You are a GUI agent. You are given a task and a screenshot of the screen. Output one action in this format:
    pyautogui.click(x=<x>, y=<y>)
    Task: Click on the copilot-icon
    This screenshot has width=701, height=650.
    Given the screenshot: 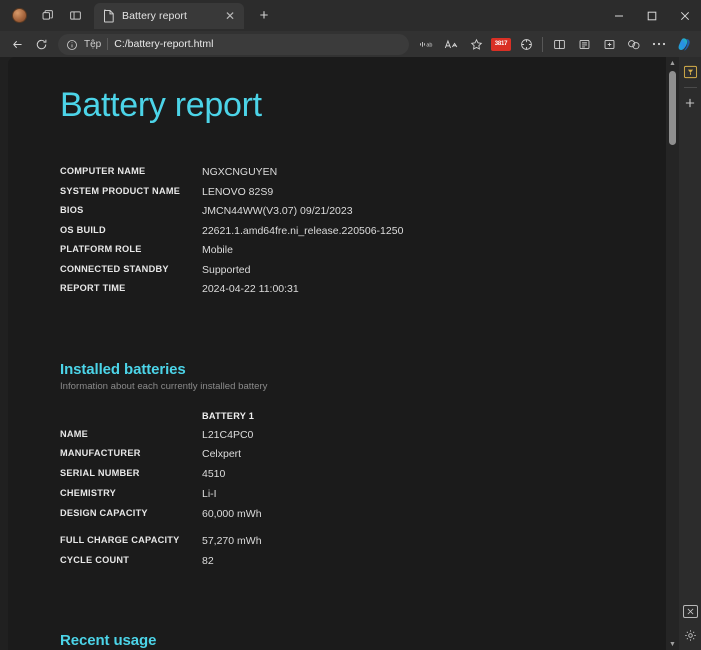 What is the action you would take?
    pyautogui.click(x=684, y=44)
    